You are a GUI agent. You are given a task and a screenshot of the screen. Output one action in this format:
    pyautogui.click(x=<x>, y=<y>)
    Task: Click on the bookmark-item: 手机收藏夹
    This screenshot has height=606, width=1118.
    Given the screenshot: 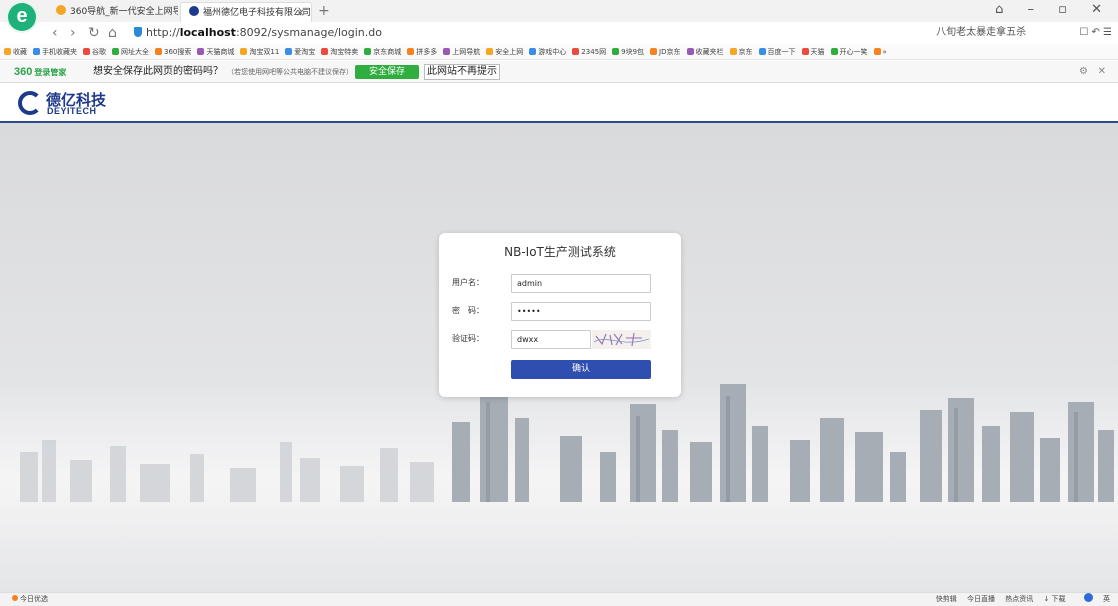 What is the action you would take?
    pyautogui.click(x=55, y=51)
    